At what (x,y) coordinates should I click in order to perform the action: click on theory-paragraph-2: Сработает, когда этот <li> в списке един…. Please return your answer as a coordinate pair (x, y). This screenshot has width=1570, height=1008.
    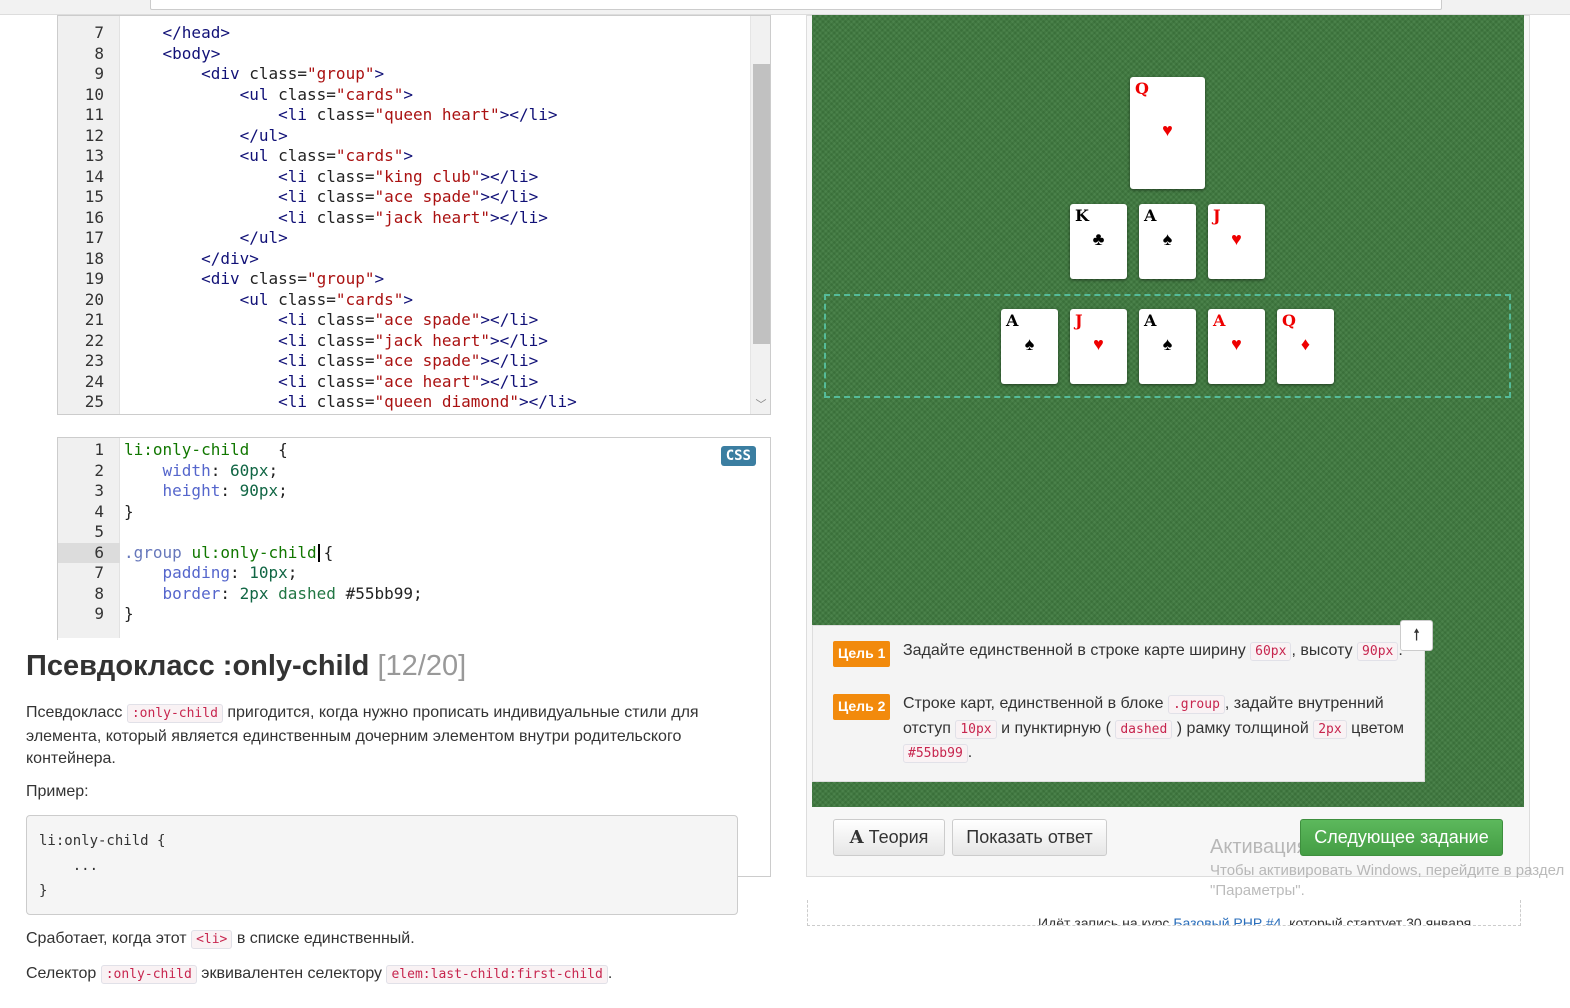
    Looking at the image, I should click on (220, 939).